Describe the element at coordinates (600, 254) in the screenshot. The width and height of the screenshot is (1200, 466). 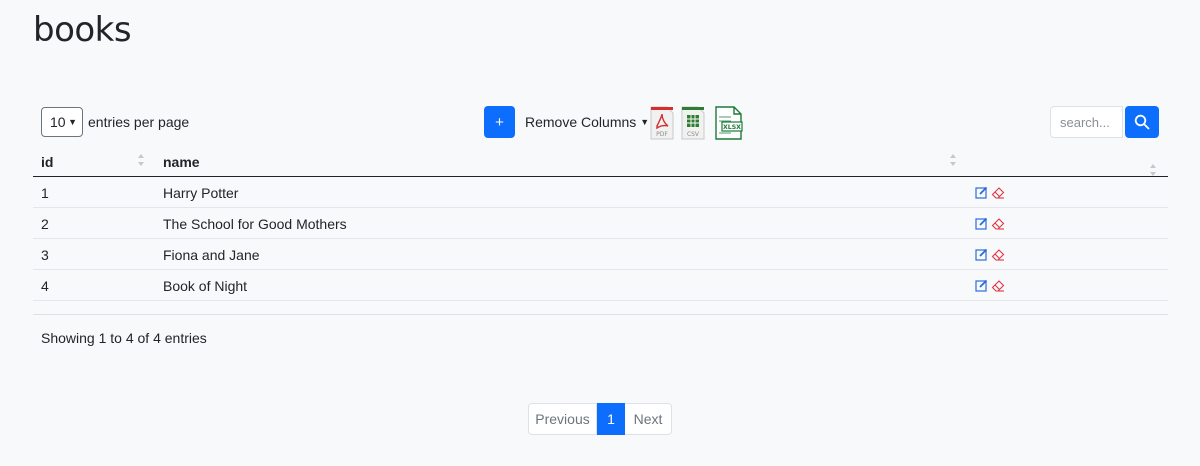
I see `table-row: 3 Fiona and Jane` at that location.